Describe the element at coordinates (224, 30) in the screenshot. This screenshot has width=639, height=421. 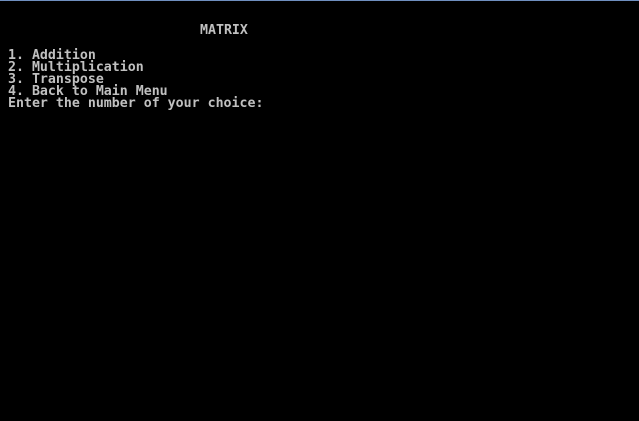
I see `menu-title: MATRIX` at that location.